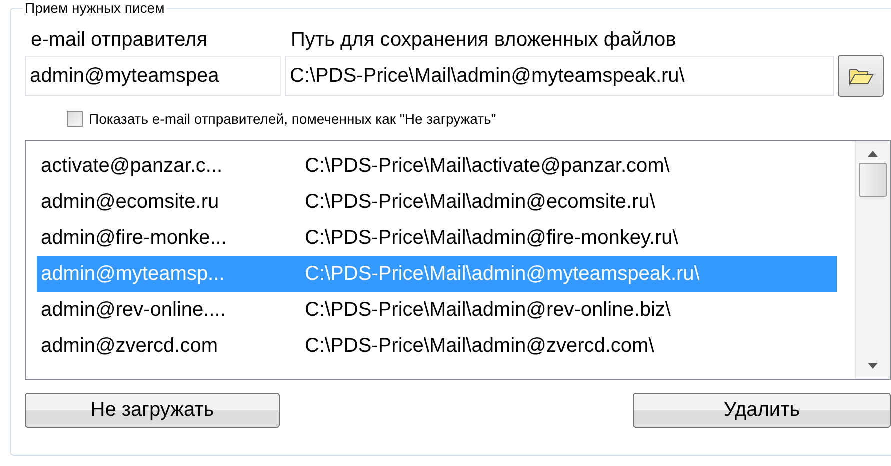 The width and height of the screenshot is (891, 466). Describe the element at coordinates (479, 346) in the screenshot. I see `path-cell: C:\PDS-Price\Mail\admin@zvercd.com\` at that location.